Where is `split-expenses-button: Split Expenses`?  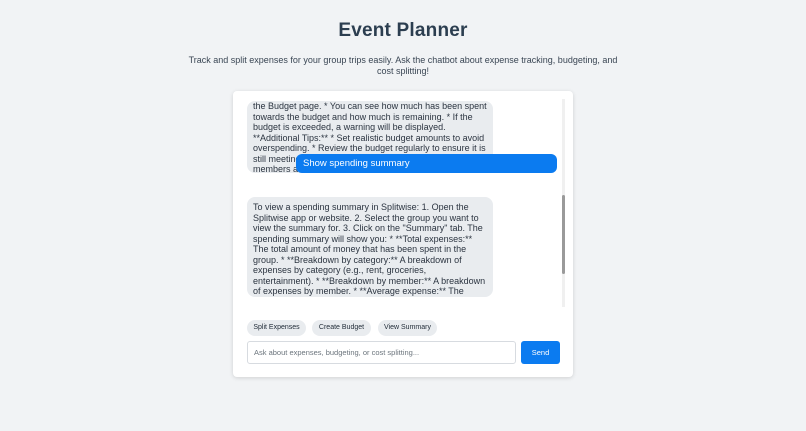 split-expenses-button: Split Expenses is located at coordinates (276, 328).